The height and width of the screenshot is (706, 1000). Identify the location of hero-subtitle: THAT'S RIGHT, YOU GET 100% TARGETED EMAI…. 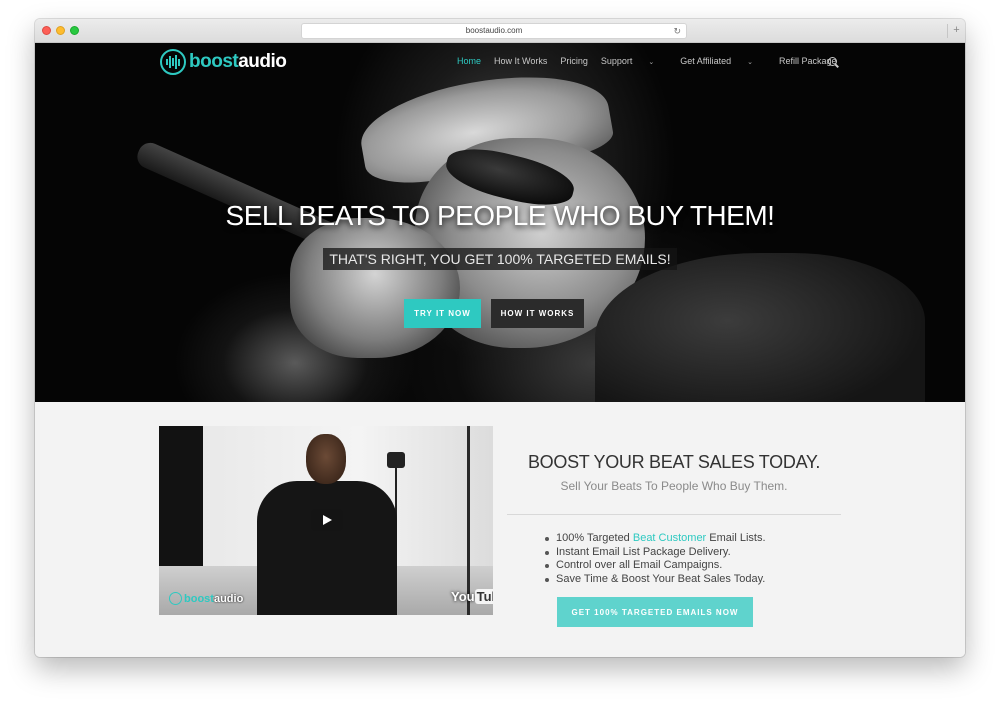
(500, 259).